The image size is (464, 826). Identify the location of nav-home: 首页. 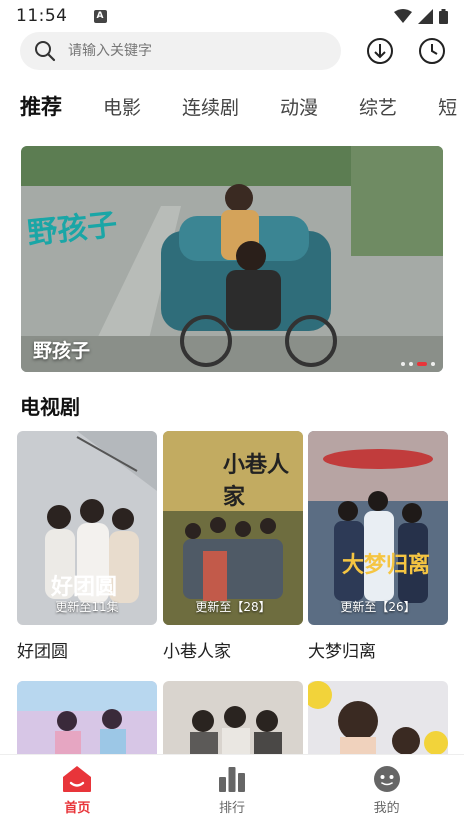
(77, 790).